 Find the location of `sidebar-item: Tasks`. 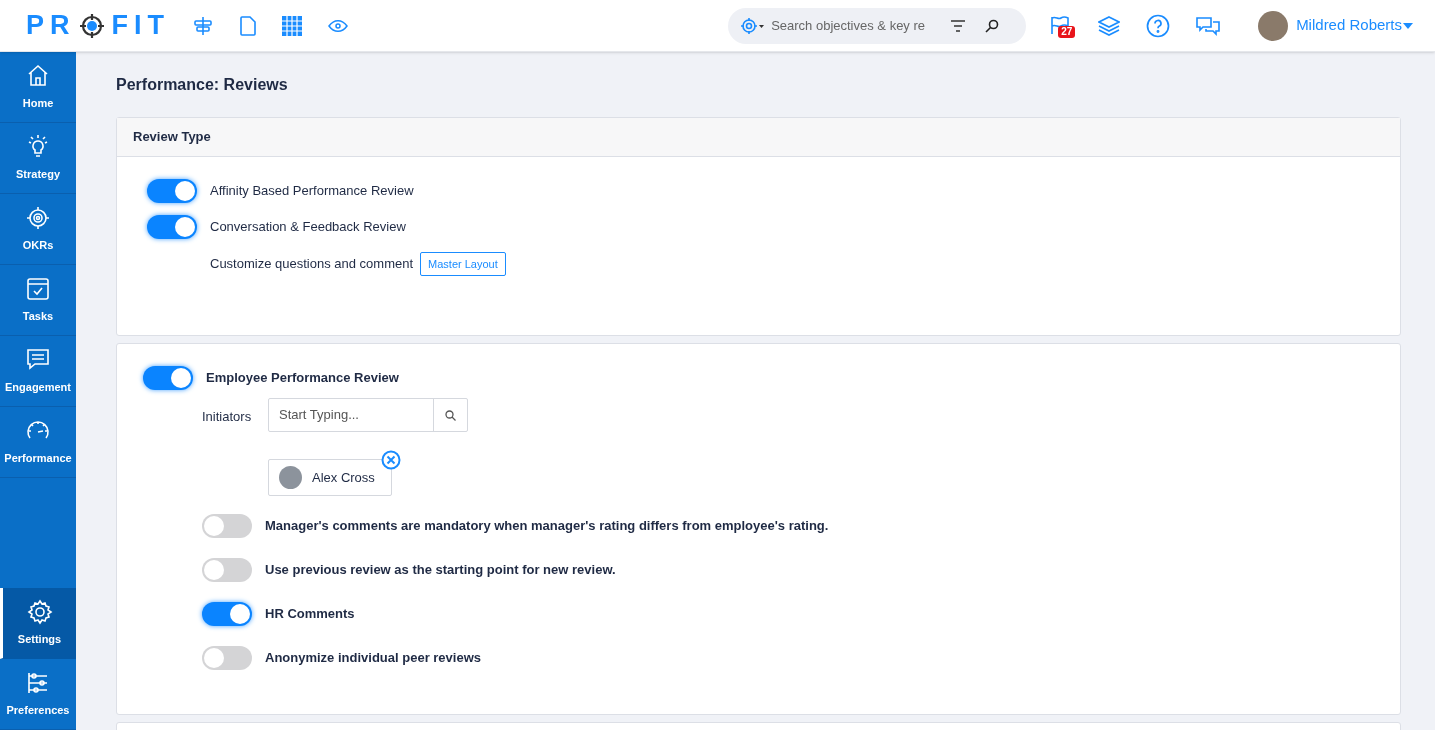

sidebar-item: Tasks is located at coordinates (38, 300).